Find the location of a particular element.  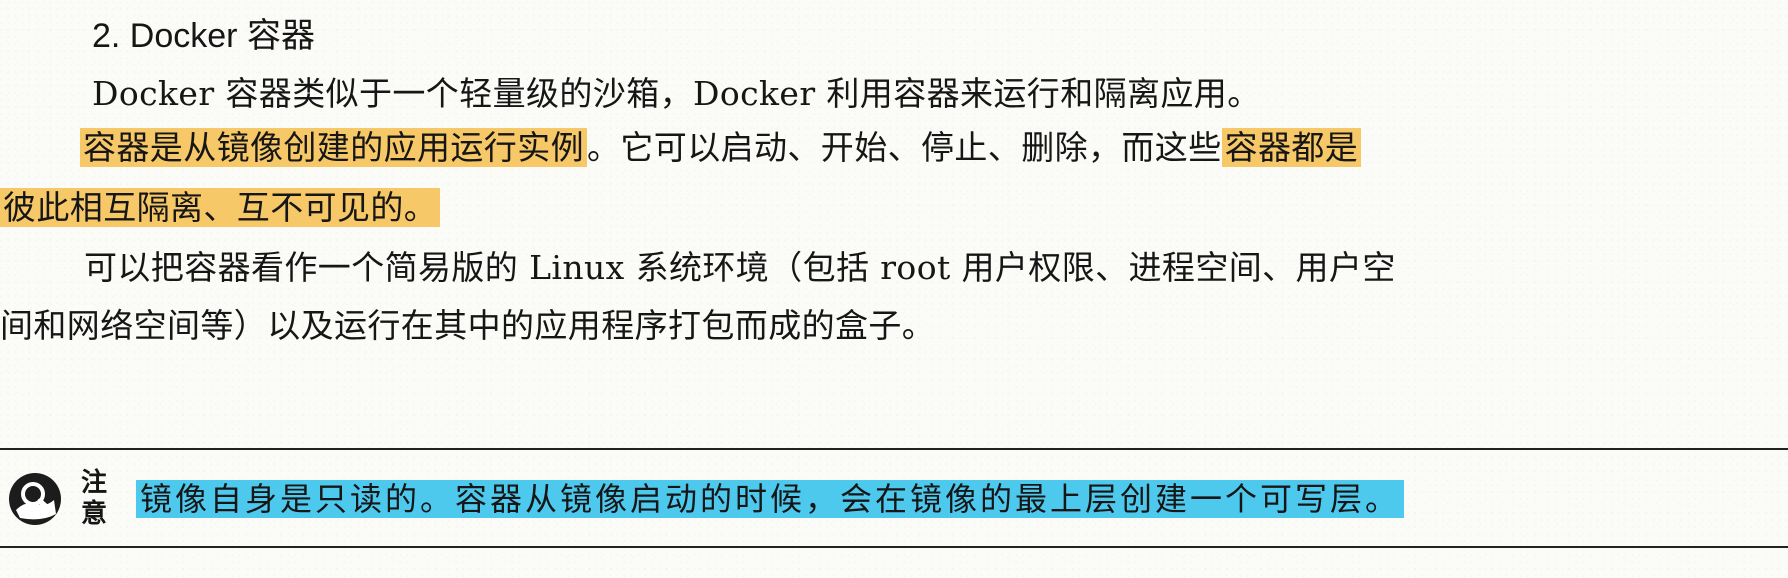

magnifier-note-icon is located at coordinates (35, 499).